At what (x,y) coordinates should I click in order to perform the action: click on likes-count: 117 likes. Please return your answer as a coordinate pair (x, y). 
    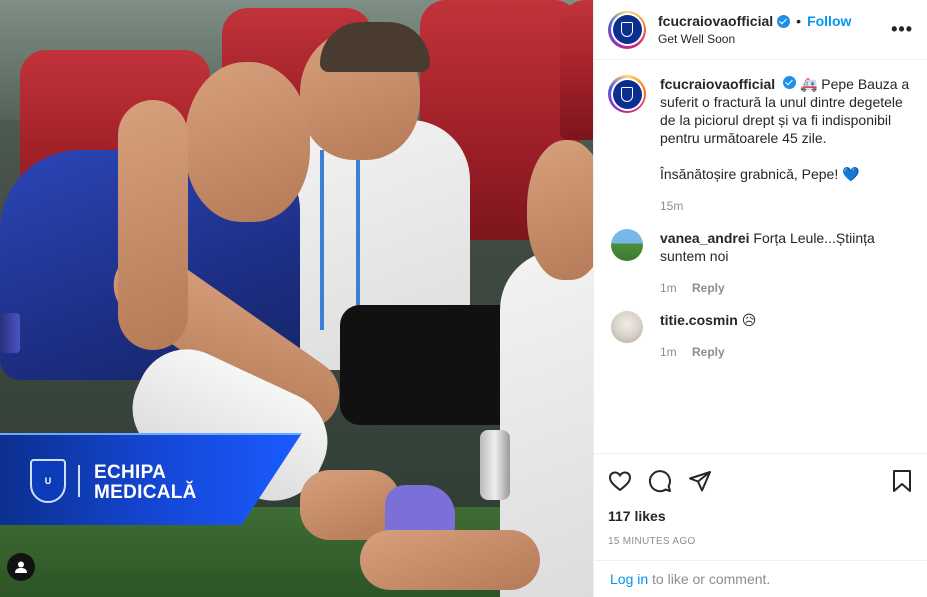
    Looking at the image, I should click on (760, 516).